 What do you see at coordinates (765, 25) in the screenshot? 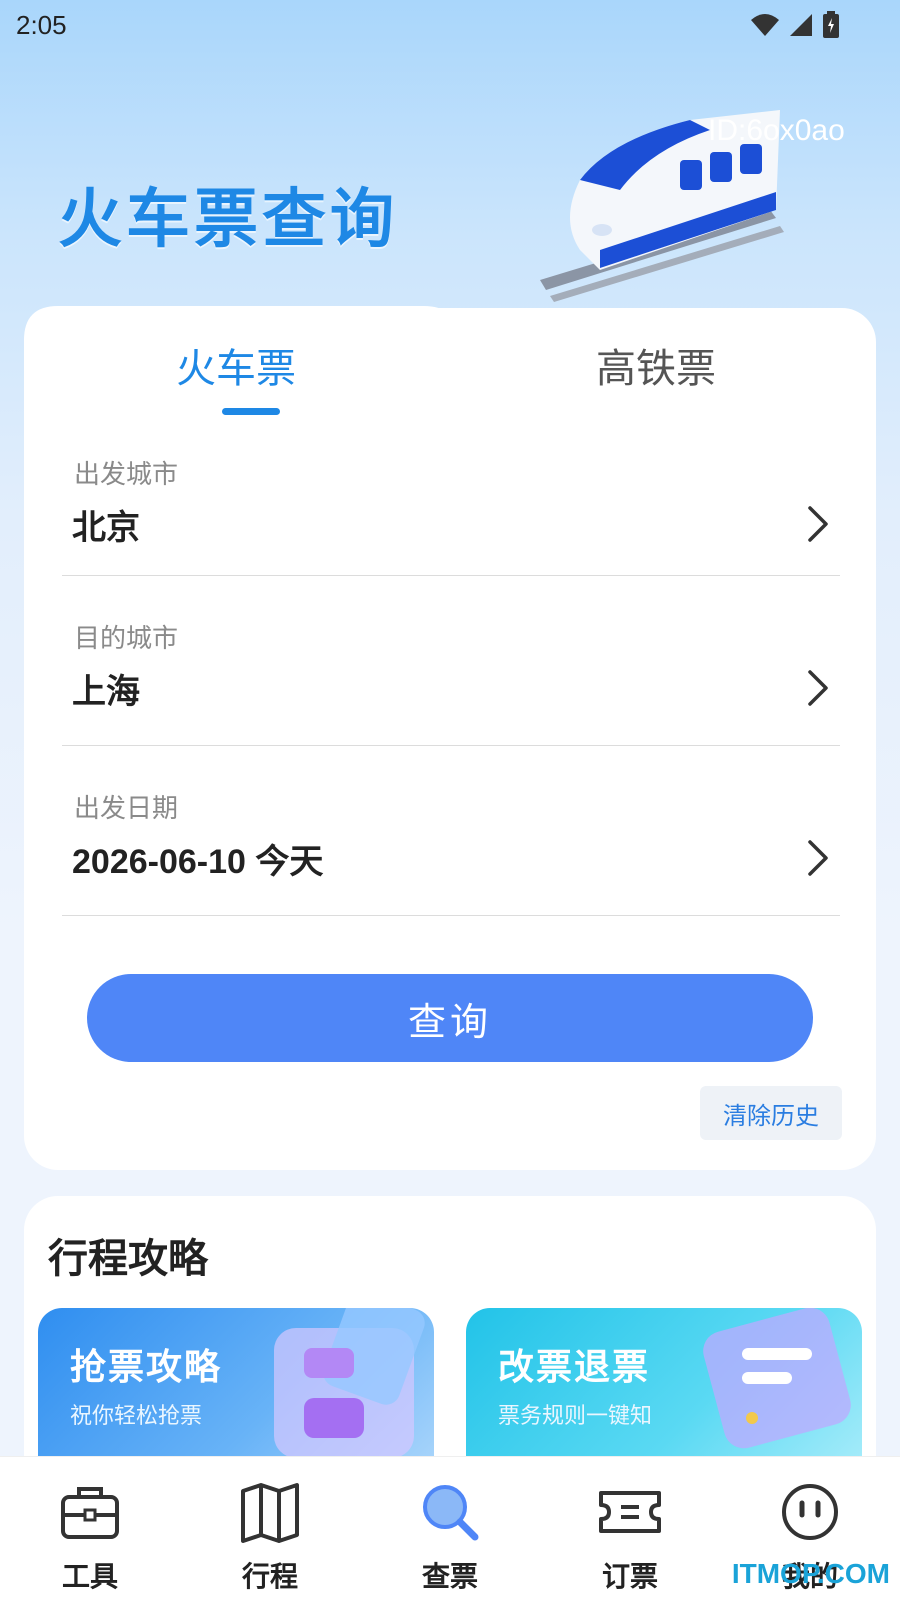
I see `wifi-icon` at bounding box center [765, 25].